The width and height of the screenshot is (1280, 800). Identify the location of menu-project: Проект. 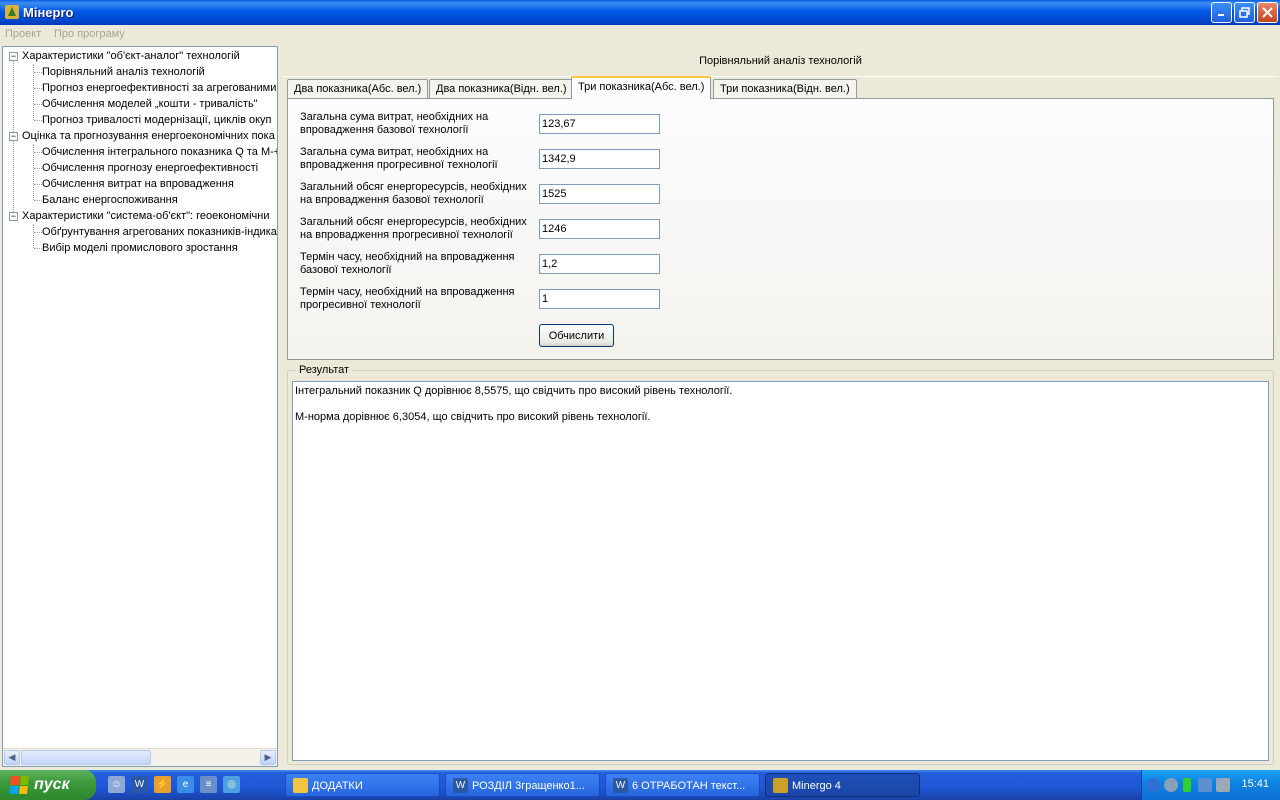
(23, 34).